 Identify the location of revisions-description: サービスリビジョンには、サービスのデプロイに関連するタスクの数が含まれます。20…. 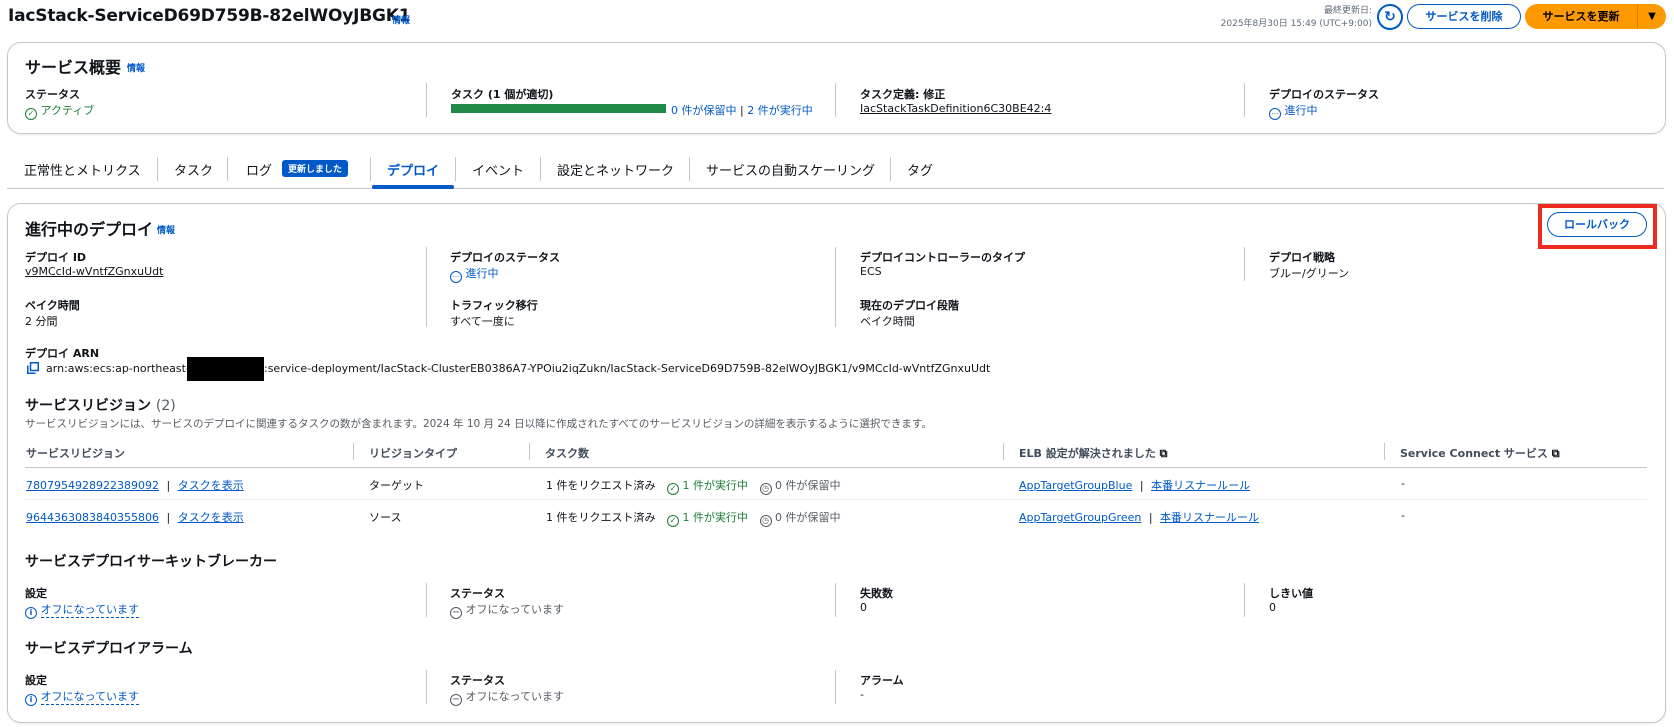
(478, 424).